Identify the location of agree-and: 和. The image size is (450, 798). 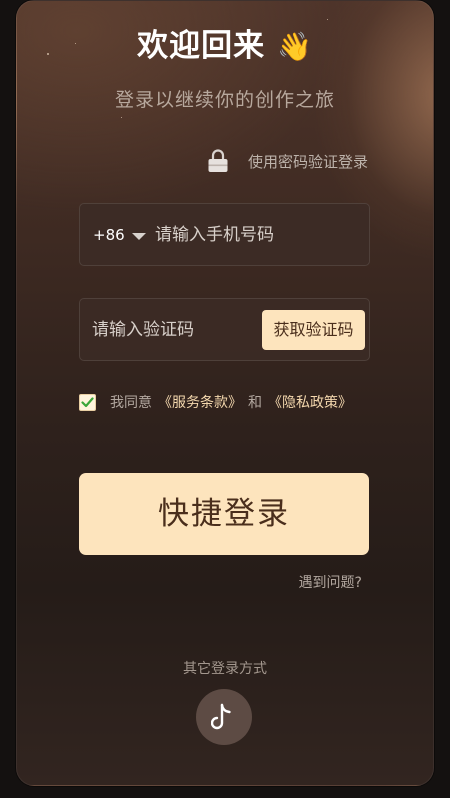
(255, 403).